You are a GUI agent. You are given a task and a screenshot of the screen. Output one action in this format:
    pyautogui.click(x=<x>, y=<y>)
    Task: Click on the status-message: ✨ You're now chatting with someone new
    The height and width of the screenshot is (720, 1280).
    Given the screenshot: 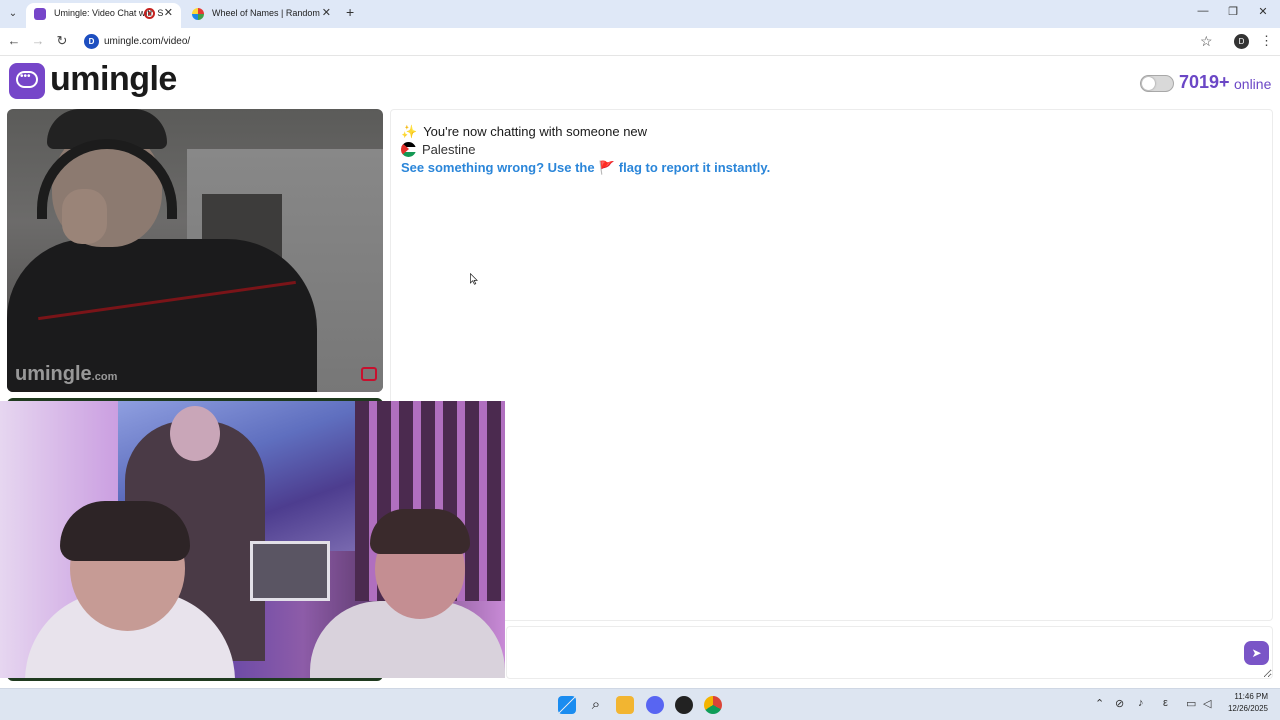 What is the action you would take?
    pyautogui.click(x=524, y=132)
    